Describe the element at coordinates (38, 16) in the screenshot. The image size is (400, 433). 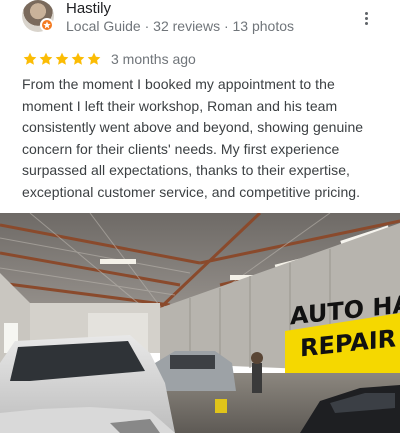
I see `reviewer-avatar` at that location.